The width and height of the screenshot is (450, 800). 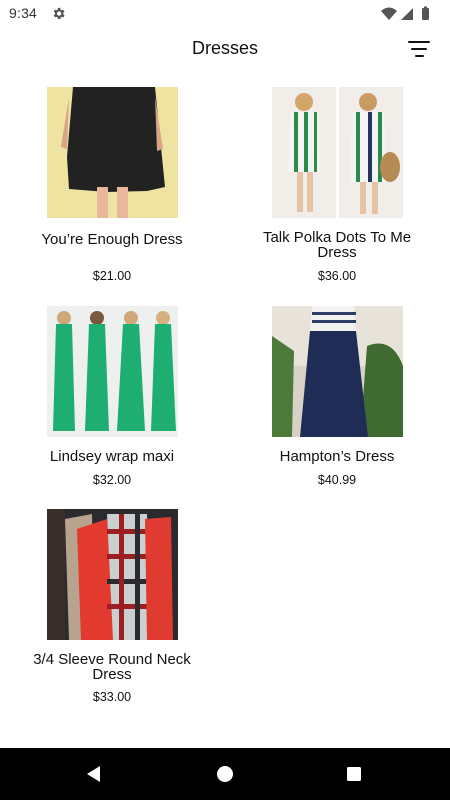 What do you see at coordinates (112, 697) in the screenshot?
I see `product-price: $33.00` at bounding box center [112, 697].